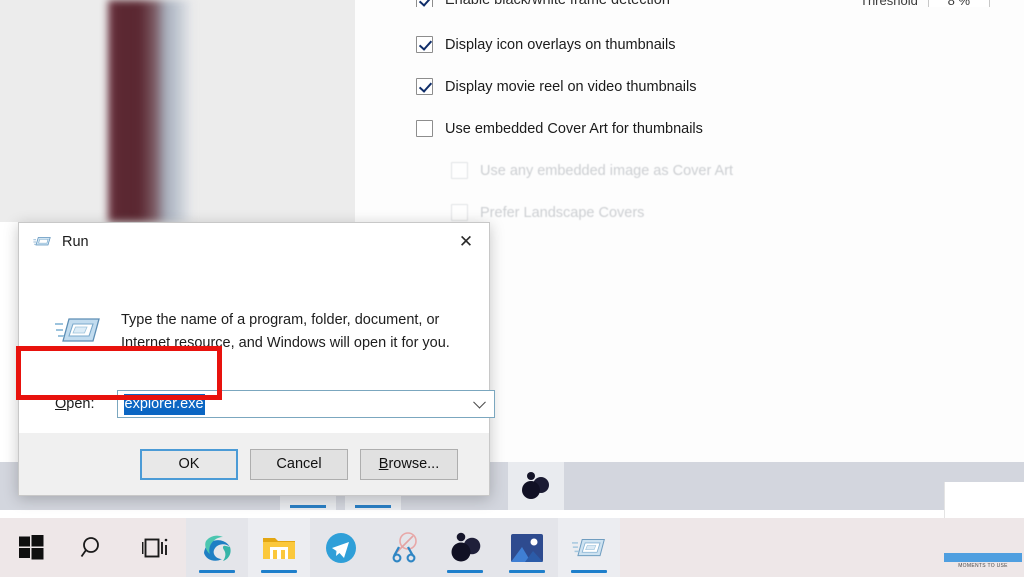 This screenshot has width=1024, height=577. What do you see at coordinates (254, 242) in the screenshot?
I see `run-dialog-titlebar: Run ✕` at bounding box center [254, 242].